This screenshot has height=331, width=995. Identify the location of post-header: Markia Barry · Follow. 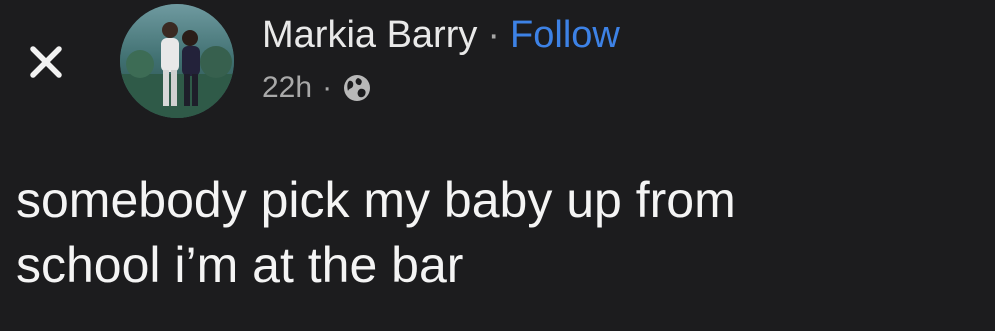
(441, 35).